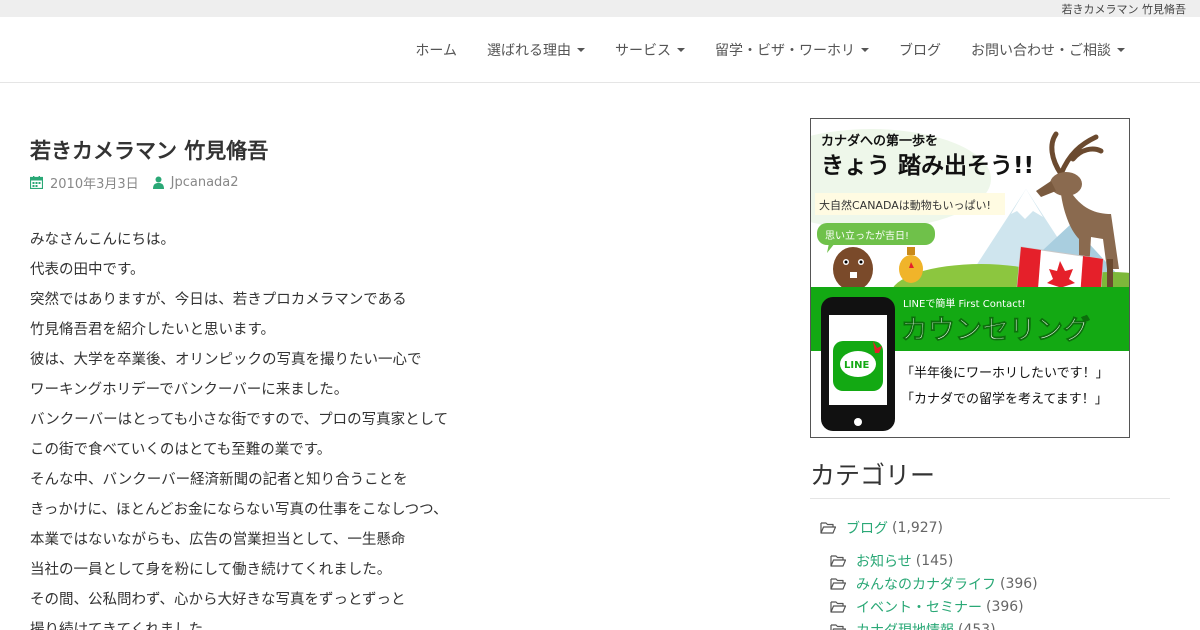 The image size is (1200, 630). What do you see at coordinates (102, 240) in the screenshot?
I see `paragraph-line: みなさんこんにちは。` at bounding box center [102, 240].